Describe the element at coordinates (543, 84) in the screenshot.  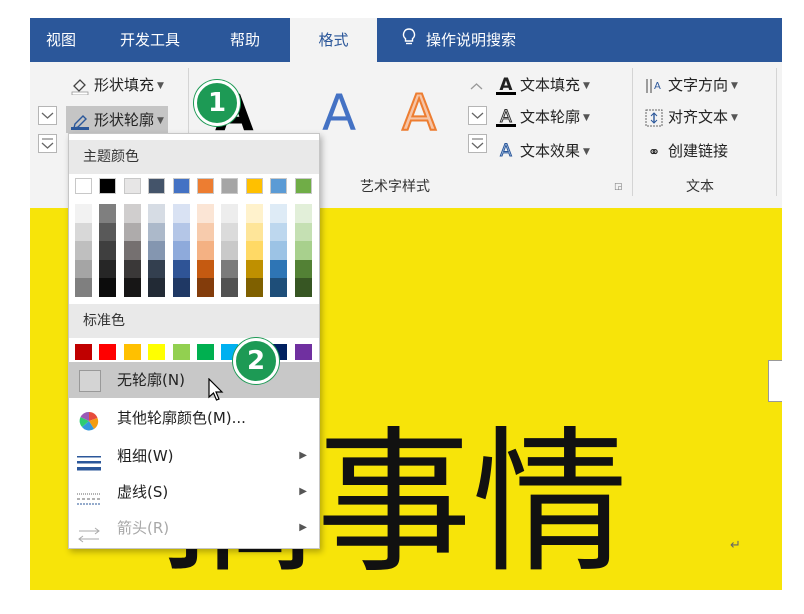
I see `text-fill-button: A 文本填充 ▼` at that location.